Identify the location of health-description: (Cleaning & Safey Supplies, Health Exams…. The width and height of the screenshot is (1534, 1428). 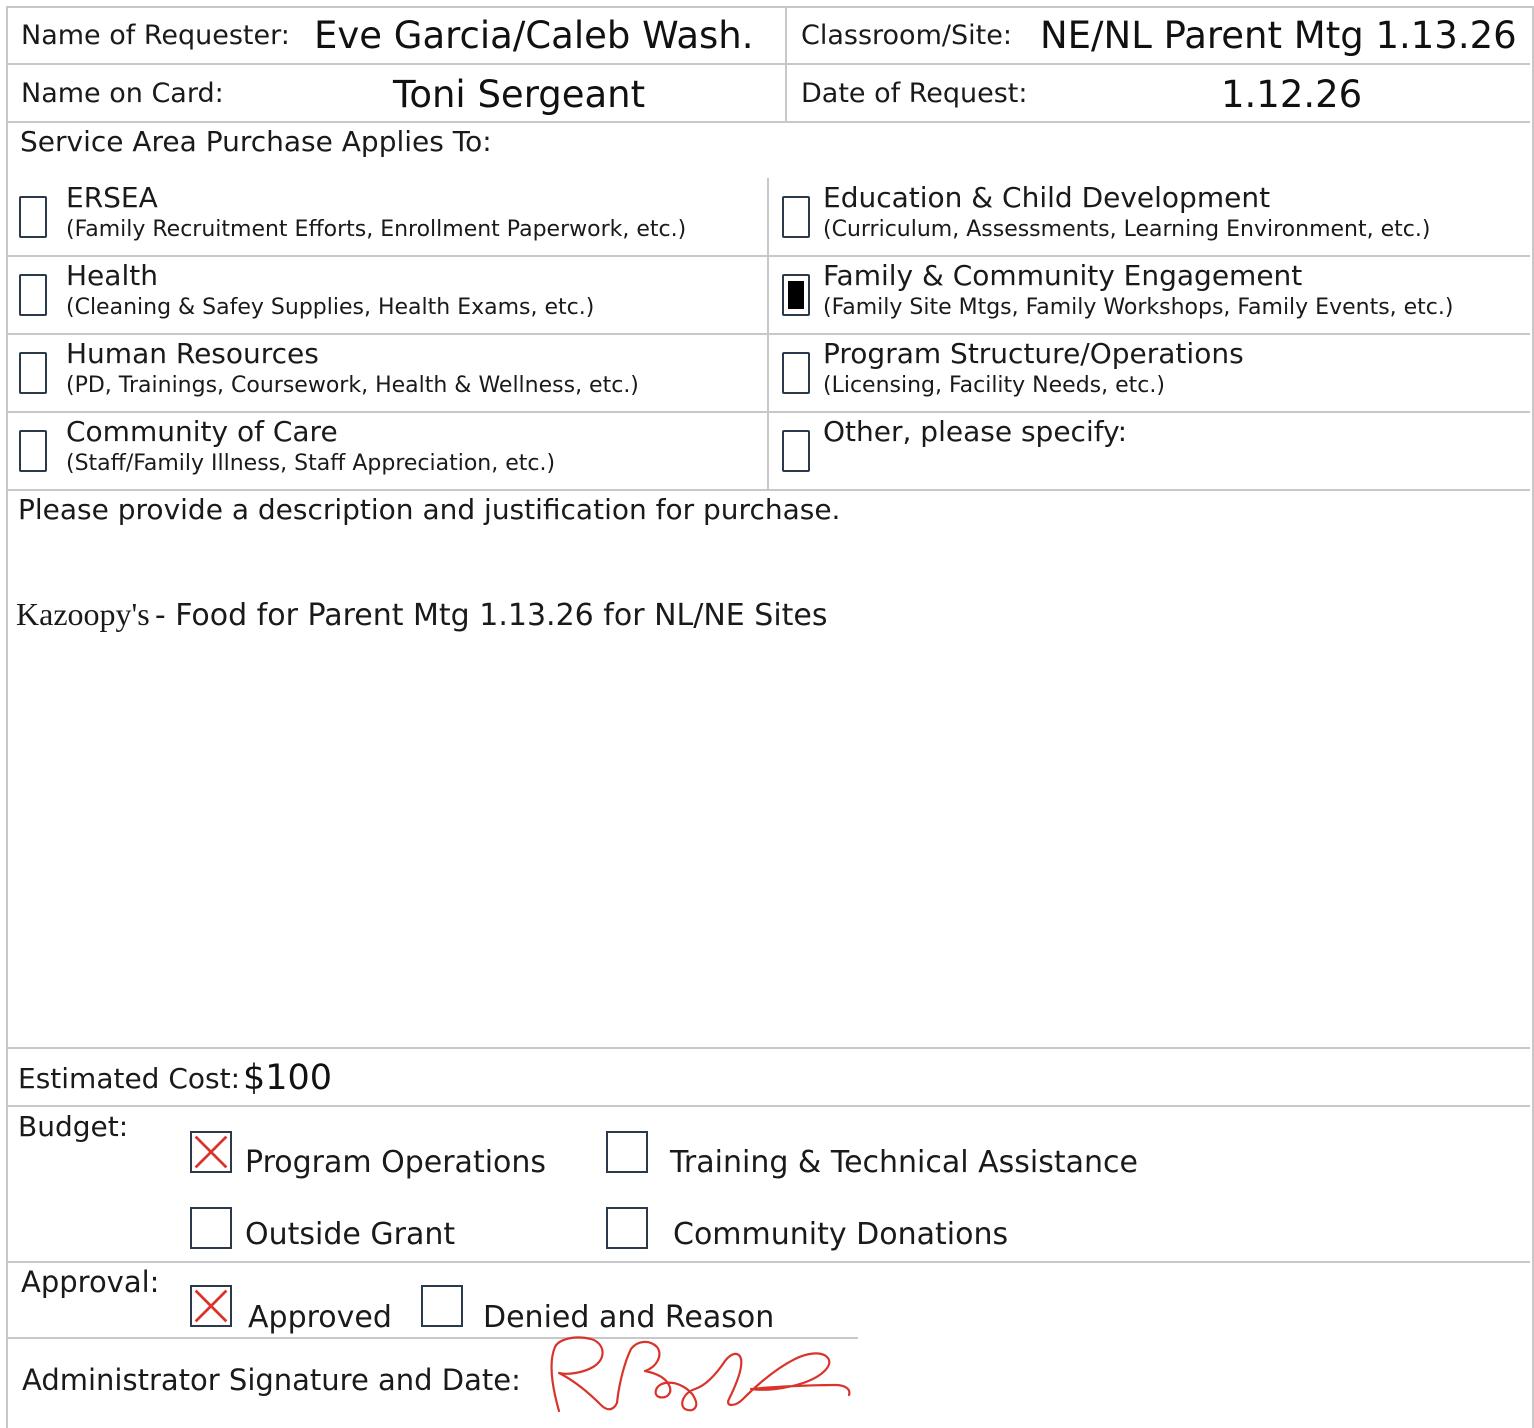
(330, 307).